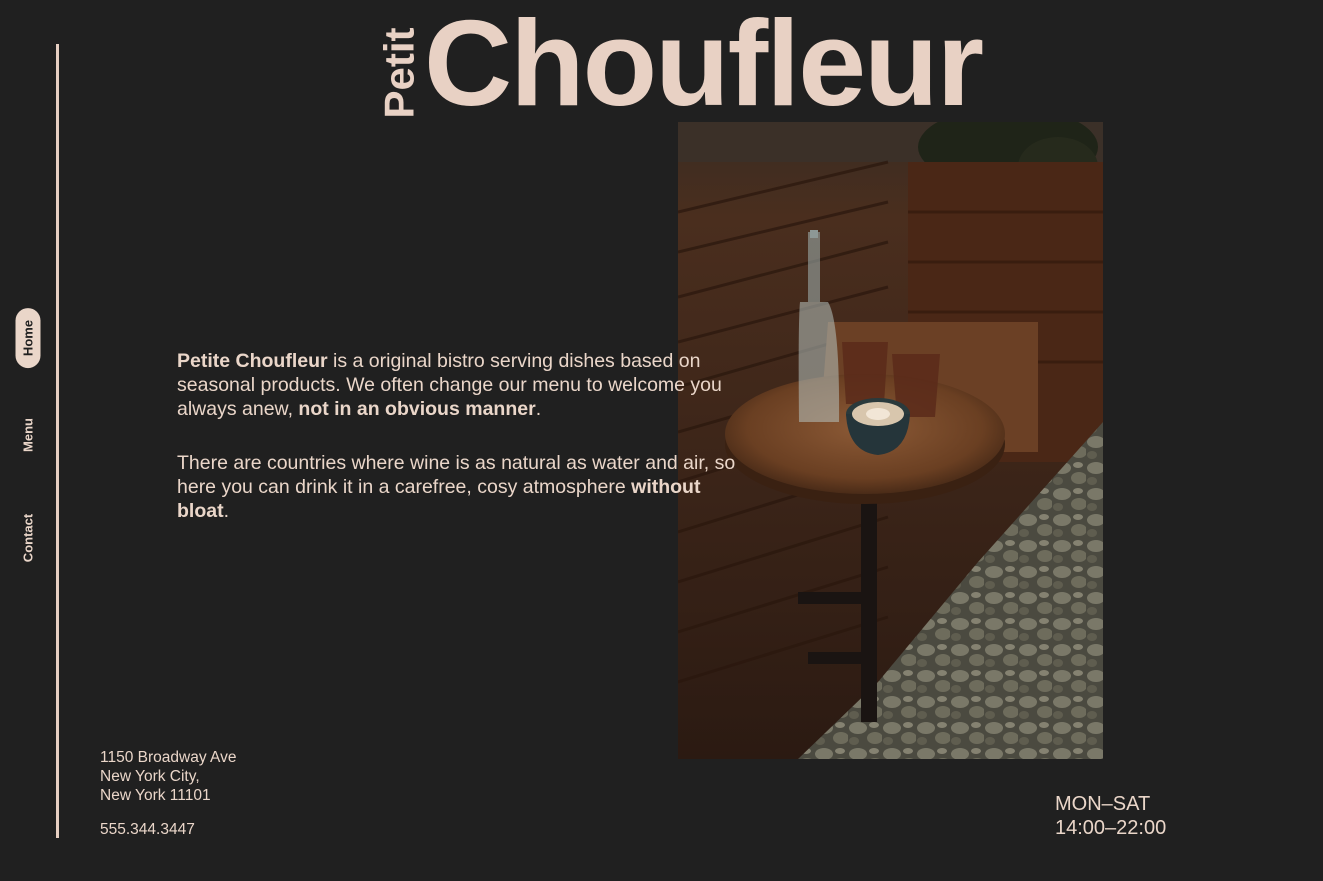 This screenshot has height=881, width=1323. Describe the element at coordinates (1111, 828) in the screenshot. I see `hours-time: 14:00–22:00` at that location.